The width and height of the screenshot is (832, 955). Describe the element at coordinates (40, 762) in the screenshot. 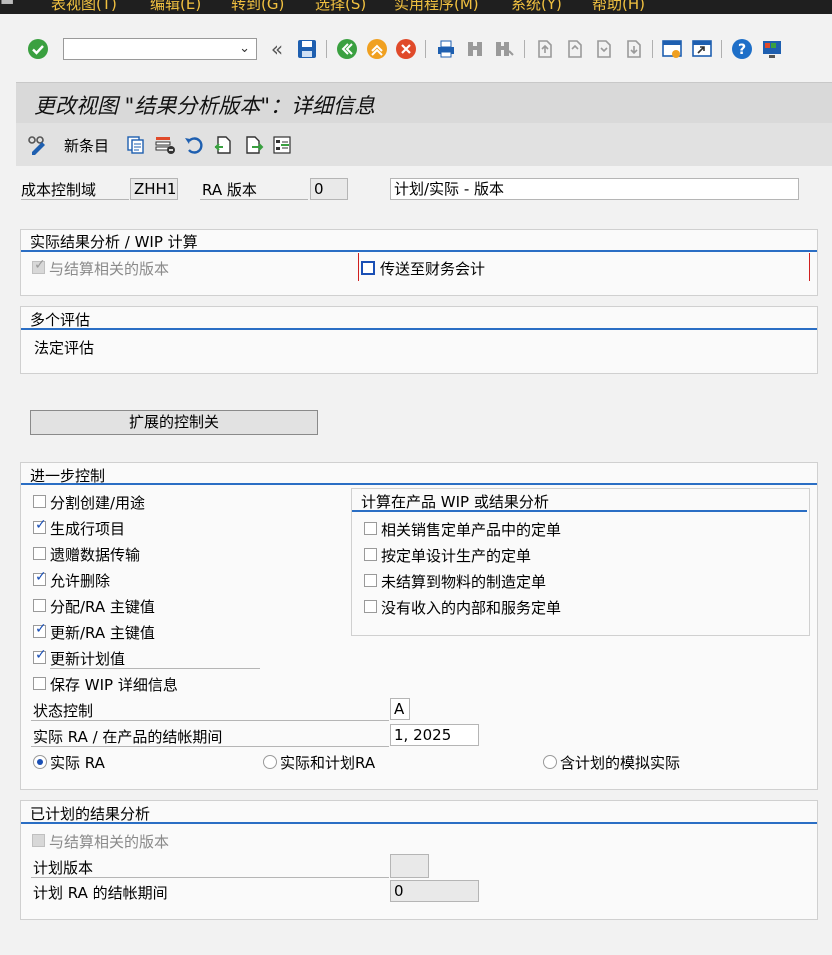

I see `actual-ra-radio` at that location.